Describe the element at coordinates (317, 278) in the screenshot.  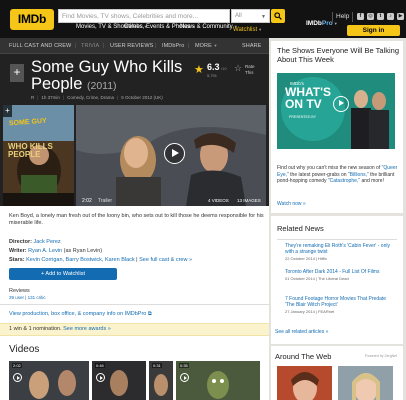
I see `news-meta: 01 October 2014 | The Liberal Dead` at that location.